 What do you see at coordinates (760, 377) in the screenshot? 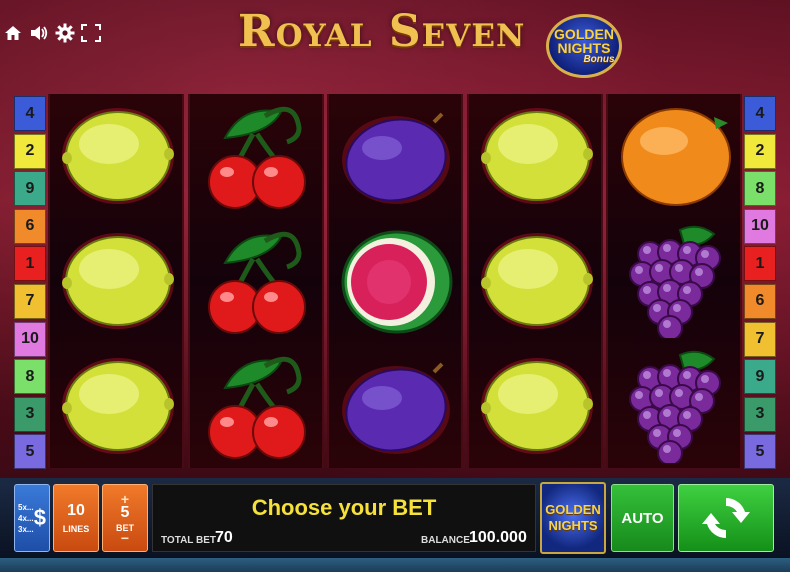
I see `line-indicator-right-9: 9` at bounding box center [760, 377].